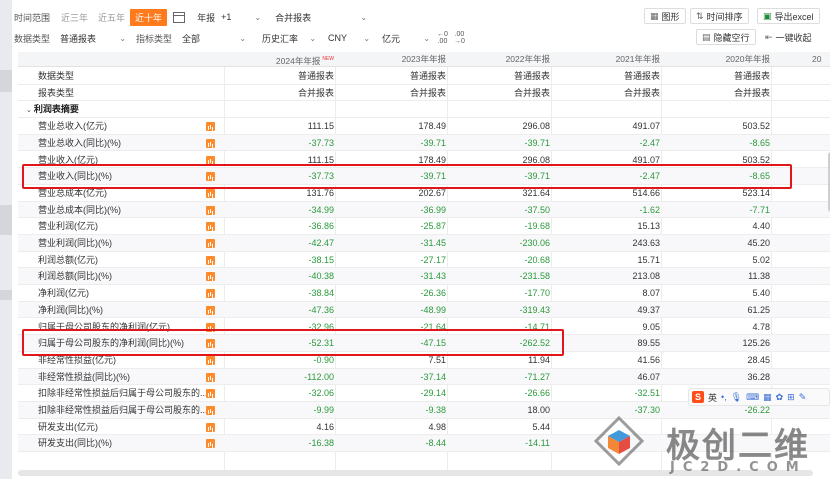  I want to click on indicator-select: 全部 ⌄, so click(214, 38).